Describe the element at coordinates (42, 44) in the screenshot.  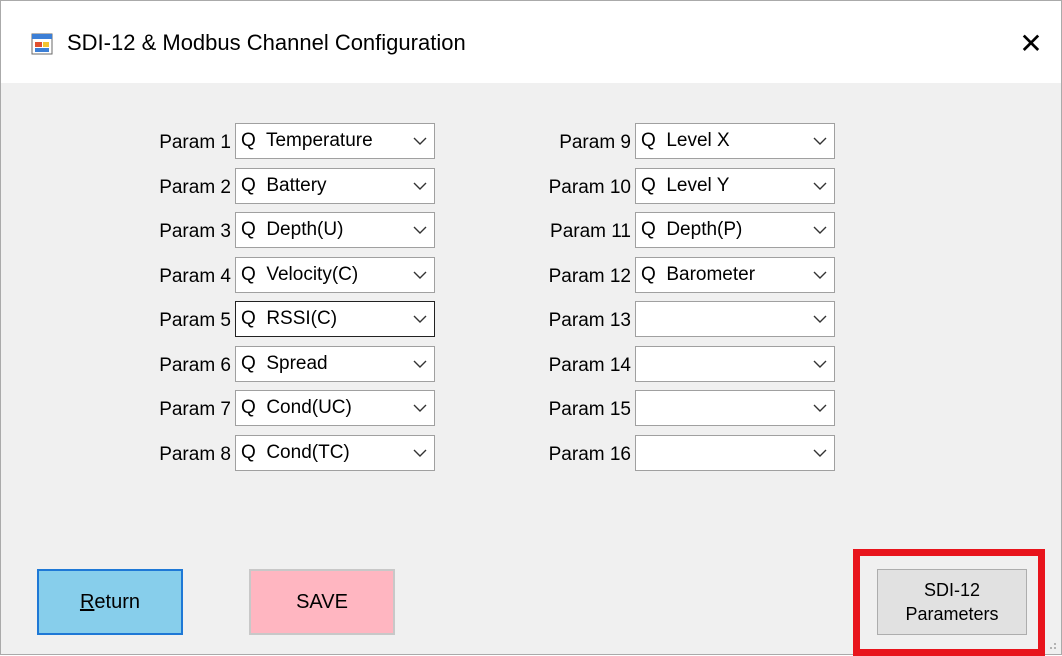
I see `app-form-icon` at that location.